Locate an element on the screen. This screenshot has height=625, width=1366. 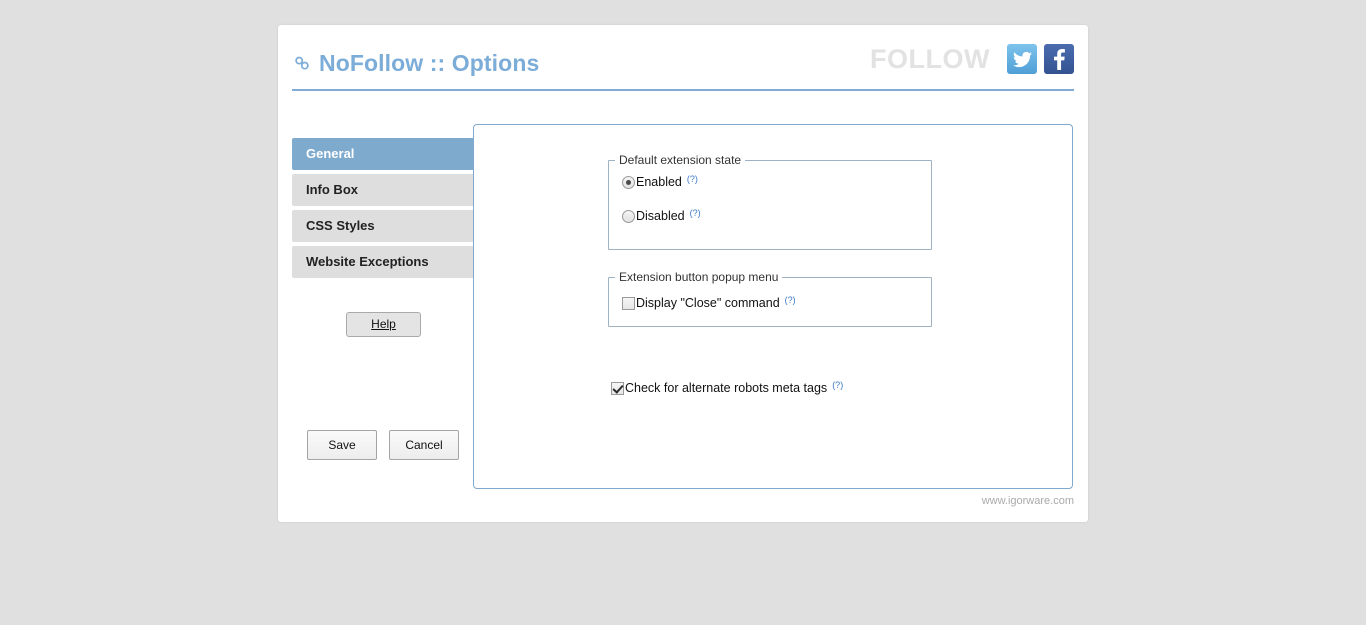
radio-enabled-label: Enabled is located at coordinates (659, 182).